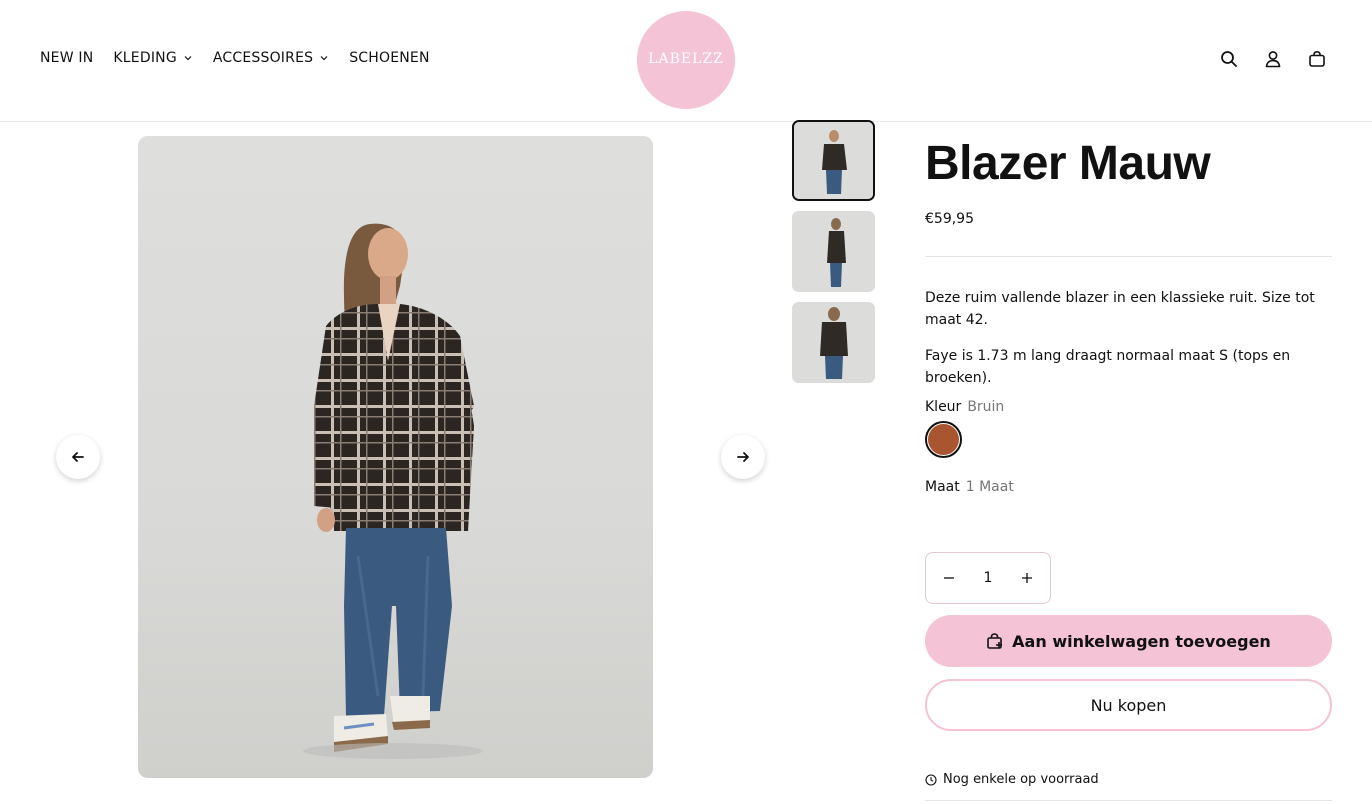  Describe the element at coordinates (943, 407) in the screenshot. I see `color-label: Kleur` at that location.